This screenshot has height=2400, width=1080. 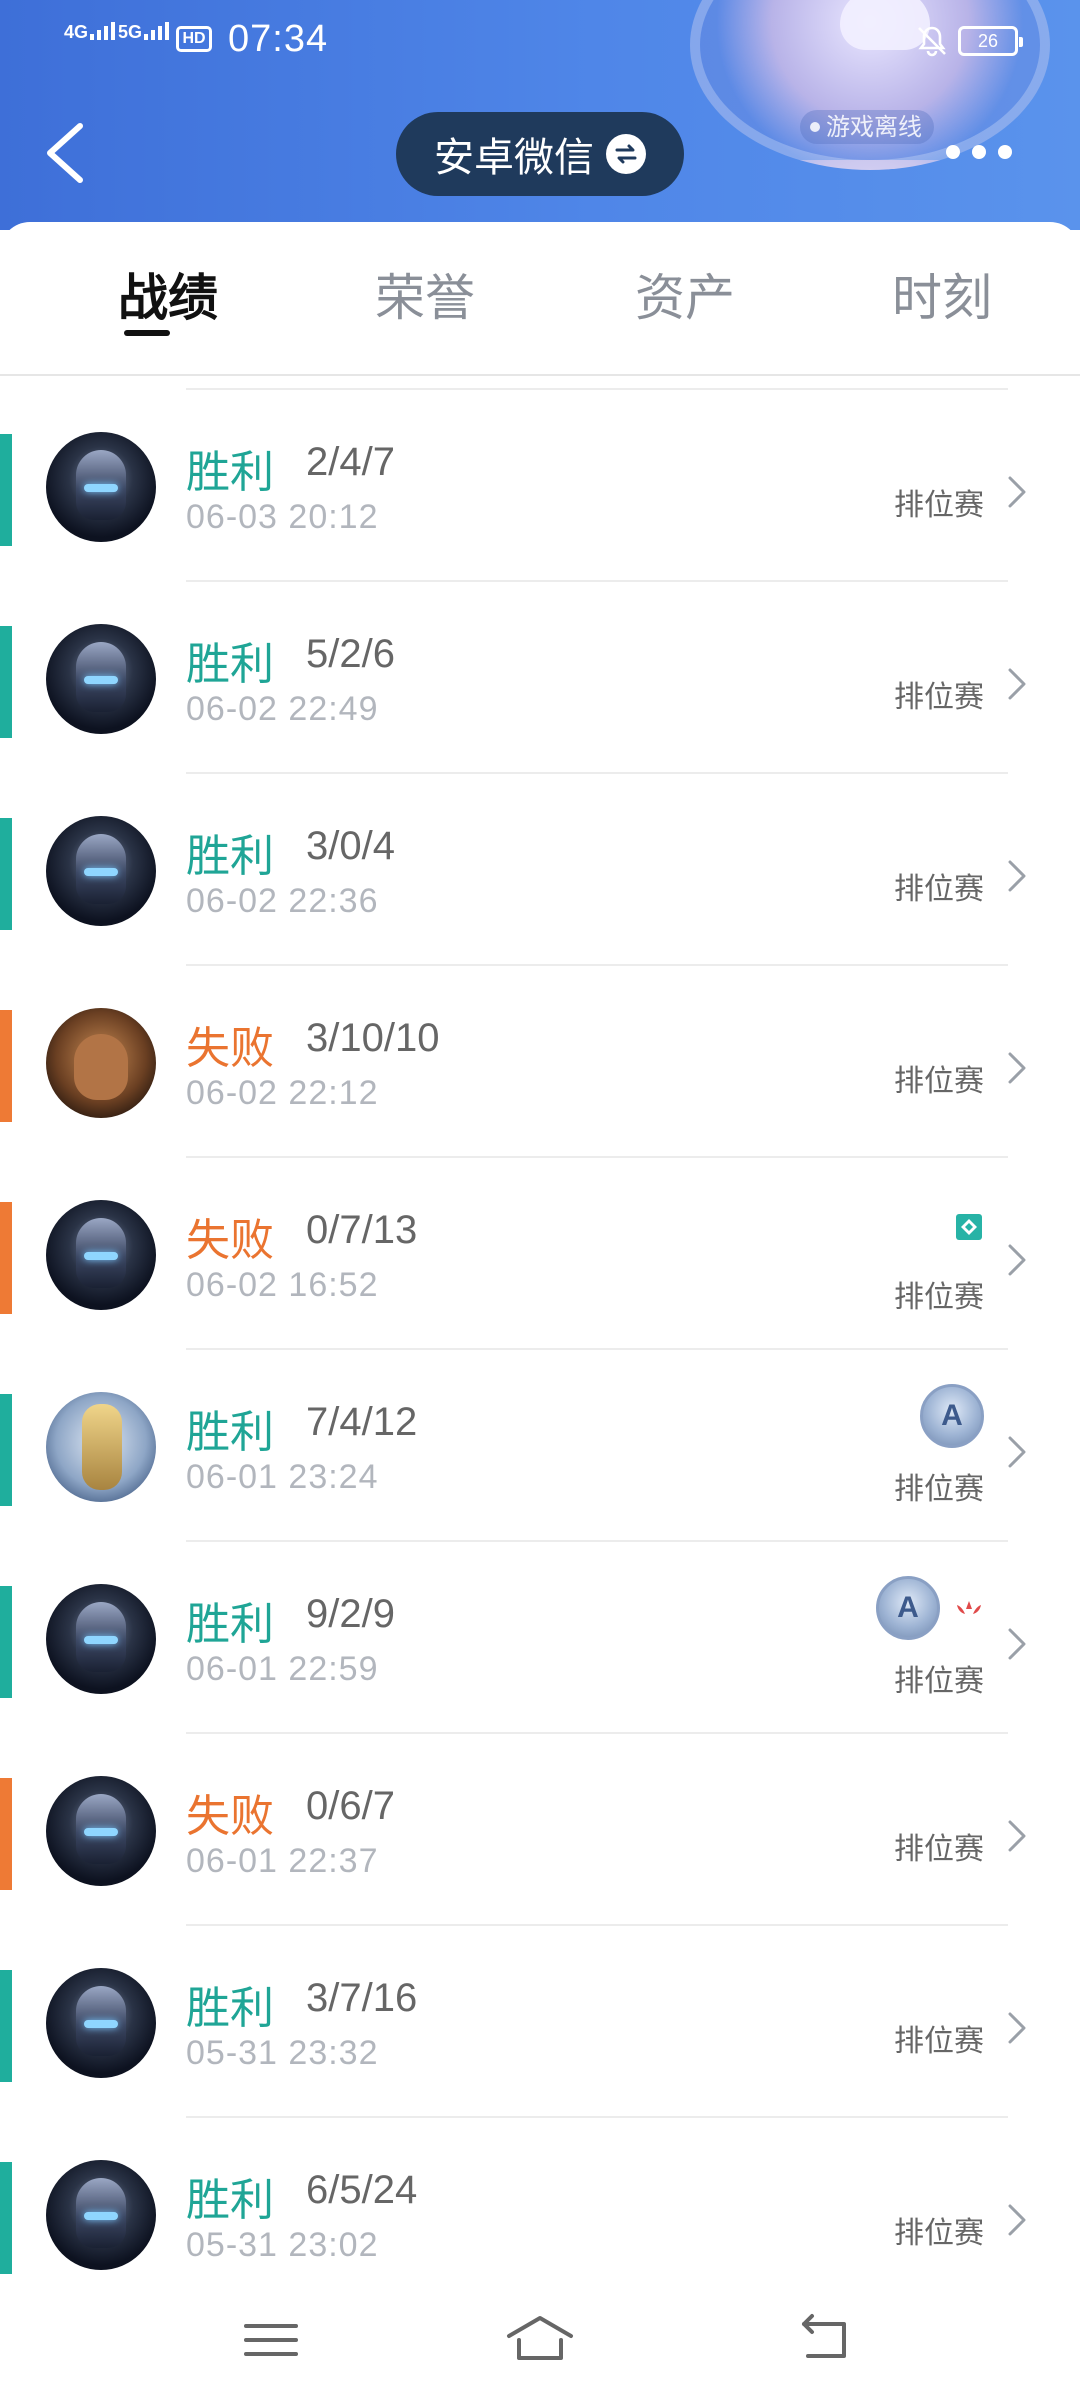 I want to click on hd-voice-icon: HD, so click(x=194, y=39).